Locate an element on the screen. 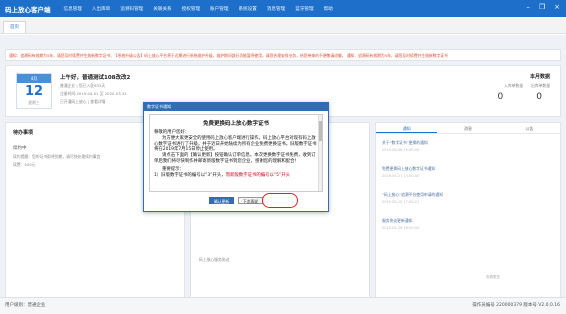 The image size is (566, 314). menu-item-code: 追溯码管理 is located at coordinates (131, 9).